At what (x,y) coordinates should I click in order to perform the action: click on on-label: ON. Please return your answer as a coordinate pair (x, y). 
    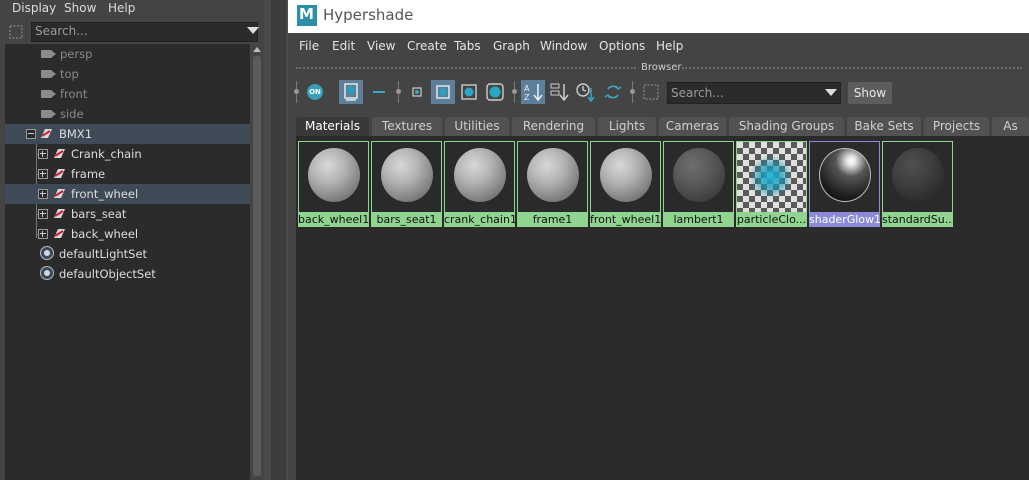
    Looking at the image, I should click on (315, 92).